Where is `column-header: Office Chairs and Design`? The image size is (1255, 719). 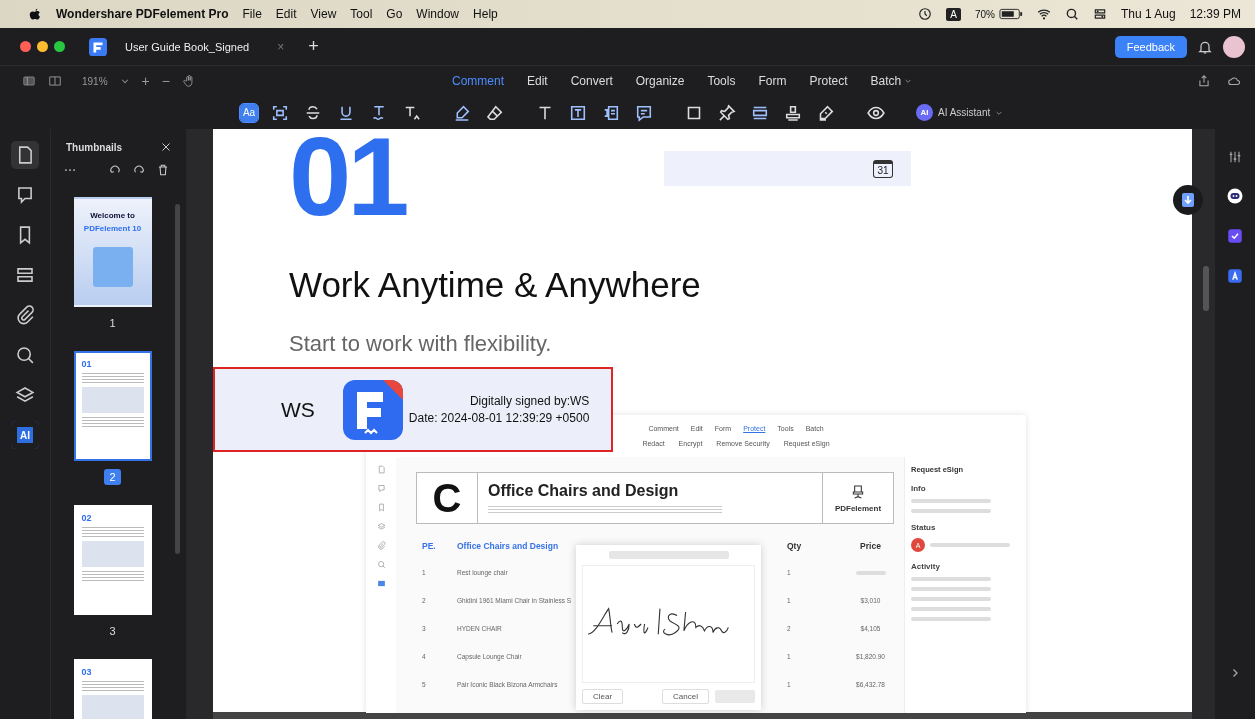 column-header: Office Chairs and Design is located at coordinates (508, 546).